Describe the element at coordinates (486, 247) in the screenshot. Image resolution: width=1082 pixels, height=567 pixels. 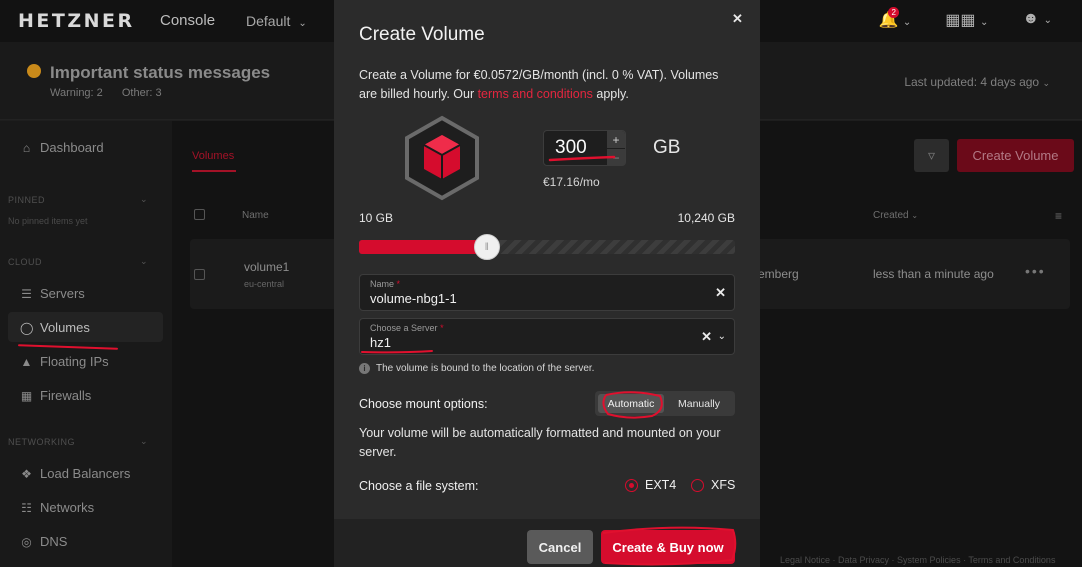
I see `slider-handle: ‖` at that location.